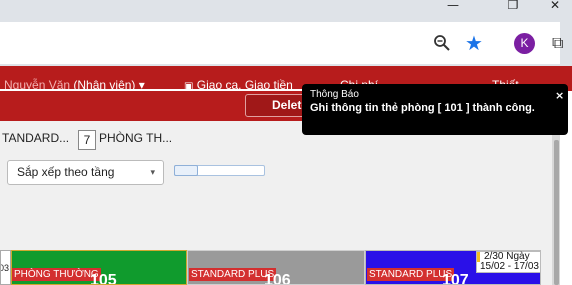 The width and height of the screenshot is (572, 285). What do you see at coordinates (276, 267) in the screenshot?
I see `room-card: STANDARD PLUS 106` at bounding box center [276, 267].